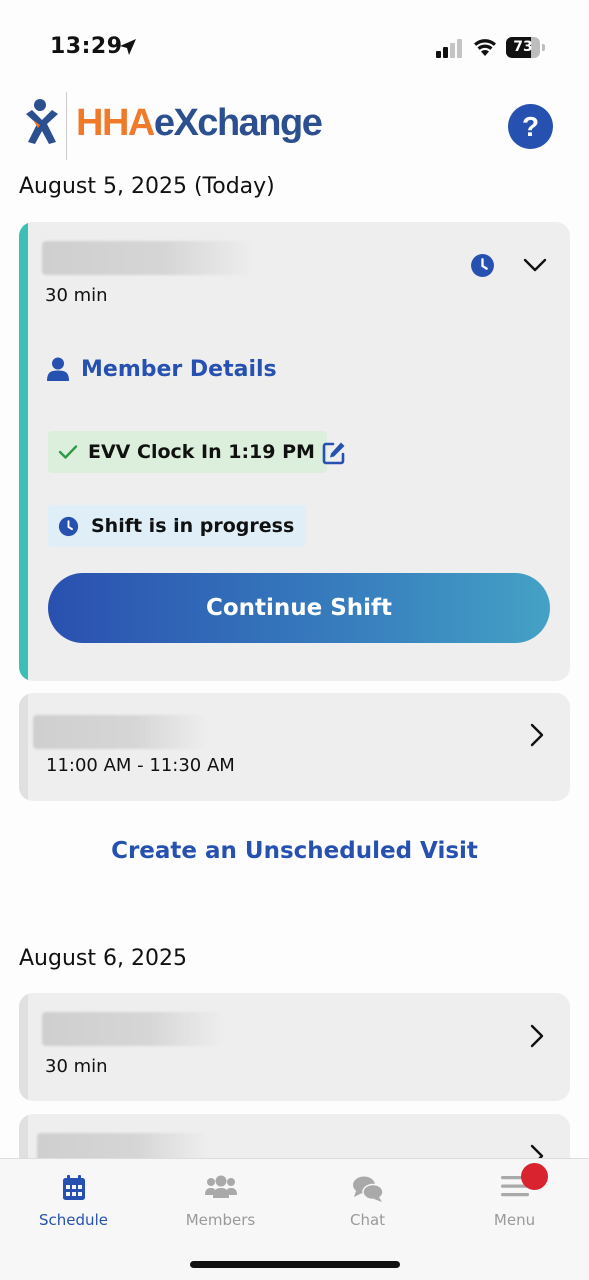  I want to click on date-heading: August 6, 2025, so click(103, 958).